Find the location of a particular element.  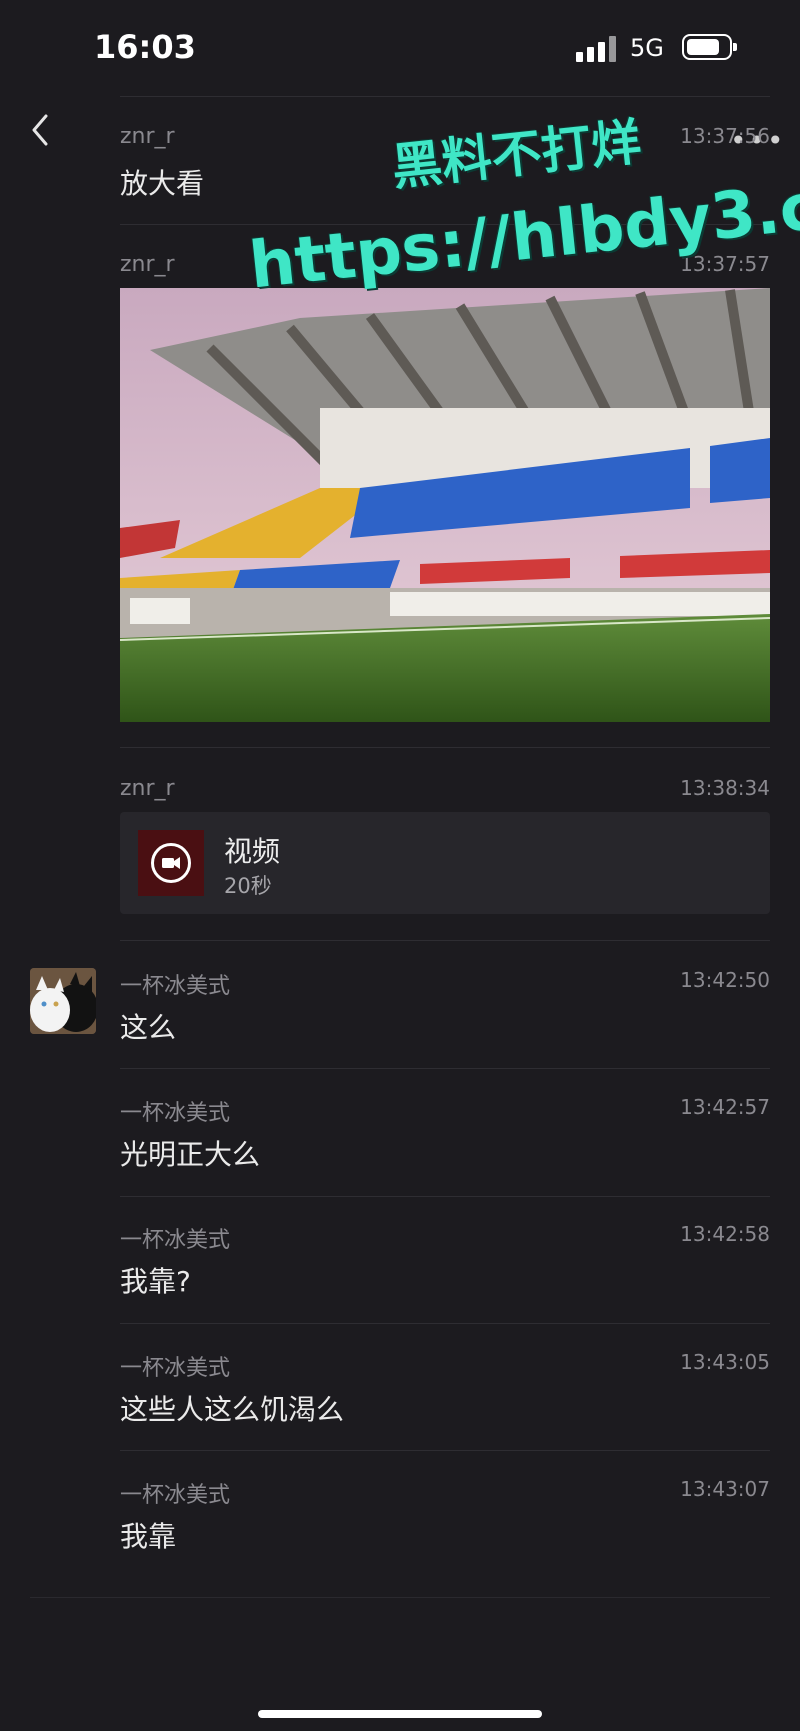

message-time: 13:42:50 is located at coordinates (725, 980).